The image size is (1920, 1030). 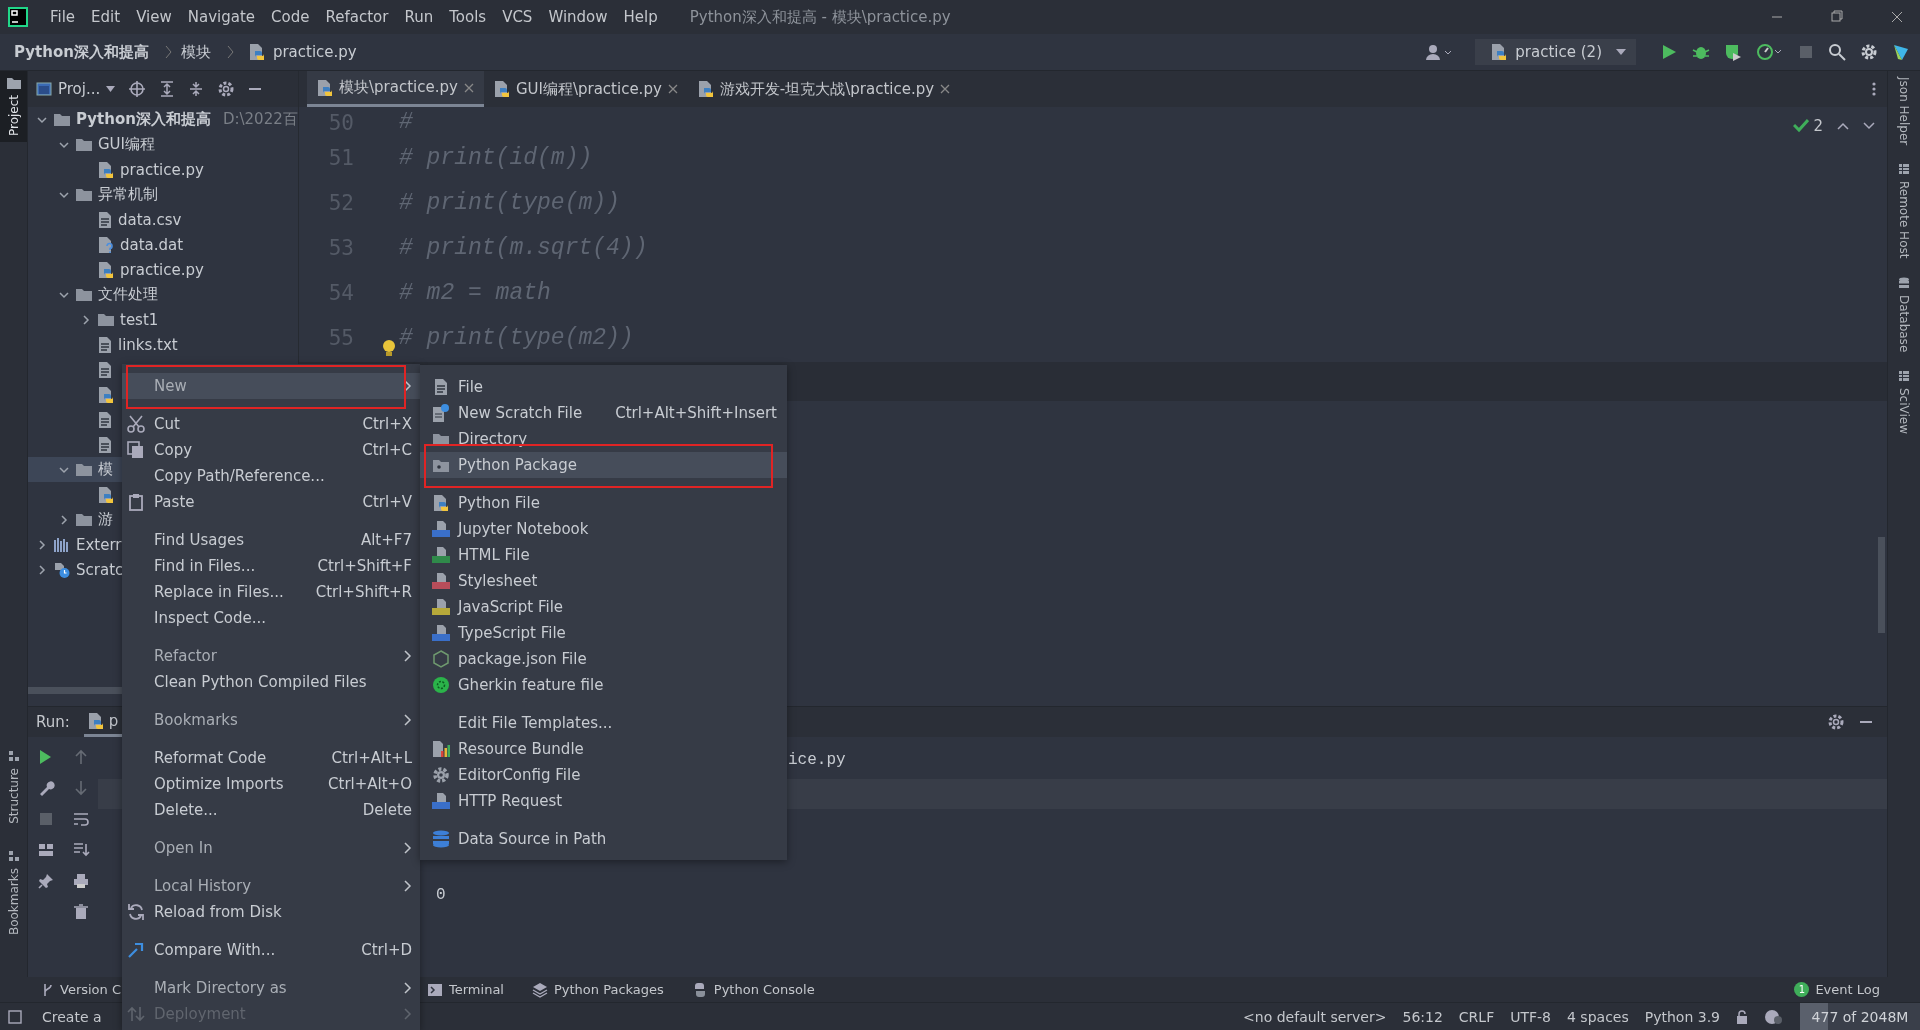 What do you see at coordinates (386, 950) in the screenshot?
I see `shortcut: Ctrl+D` at bounding box center [386, 950].